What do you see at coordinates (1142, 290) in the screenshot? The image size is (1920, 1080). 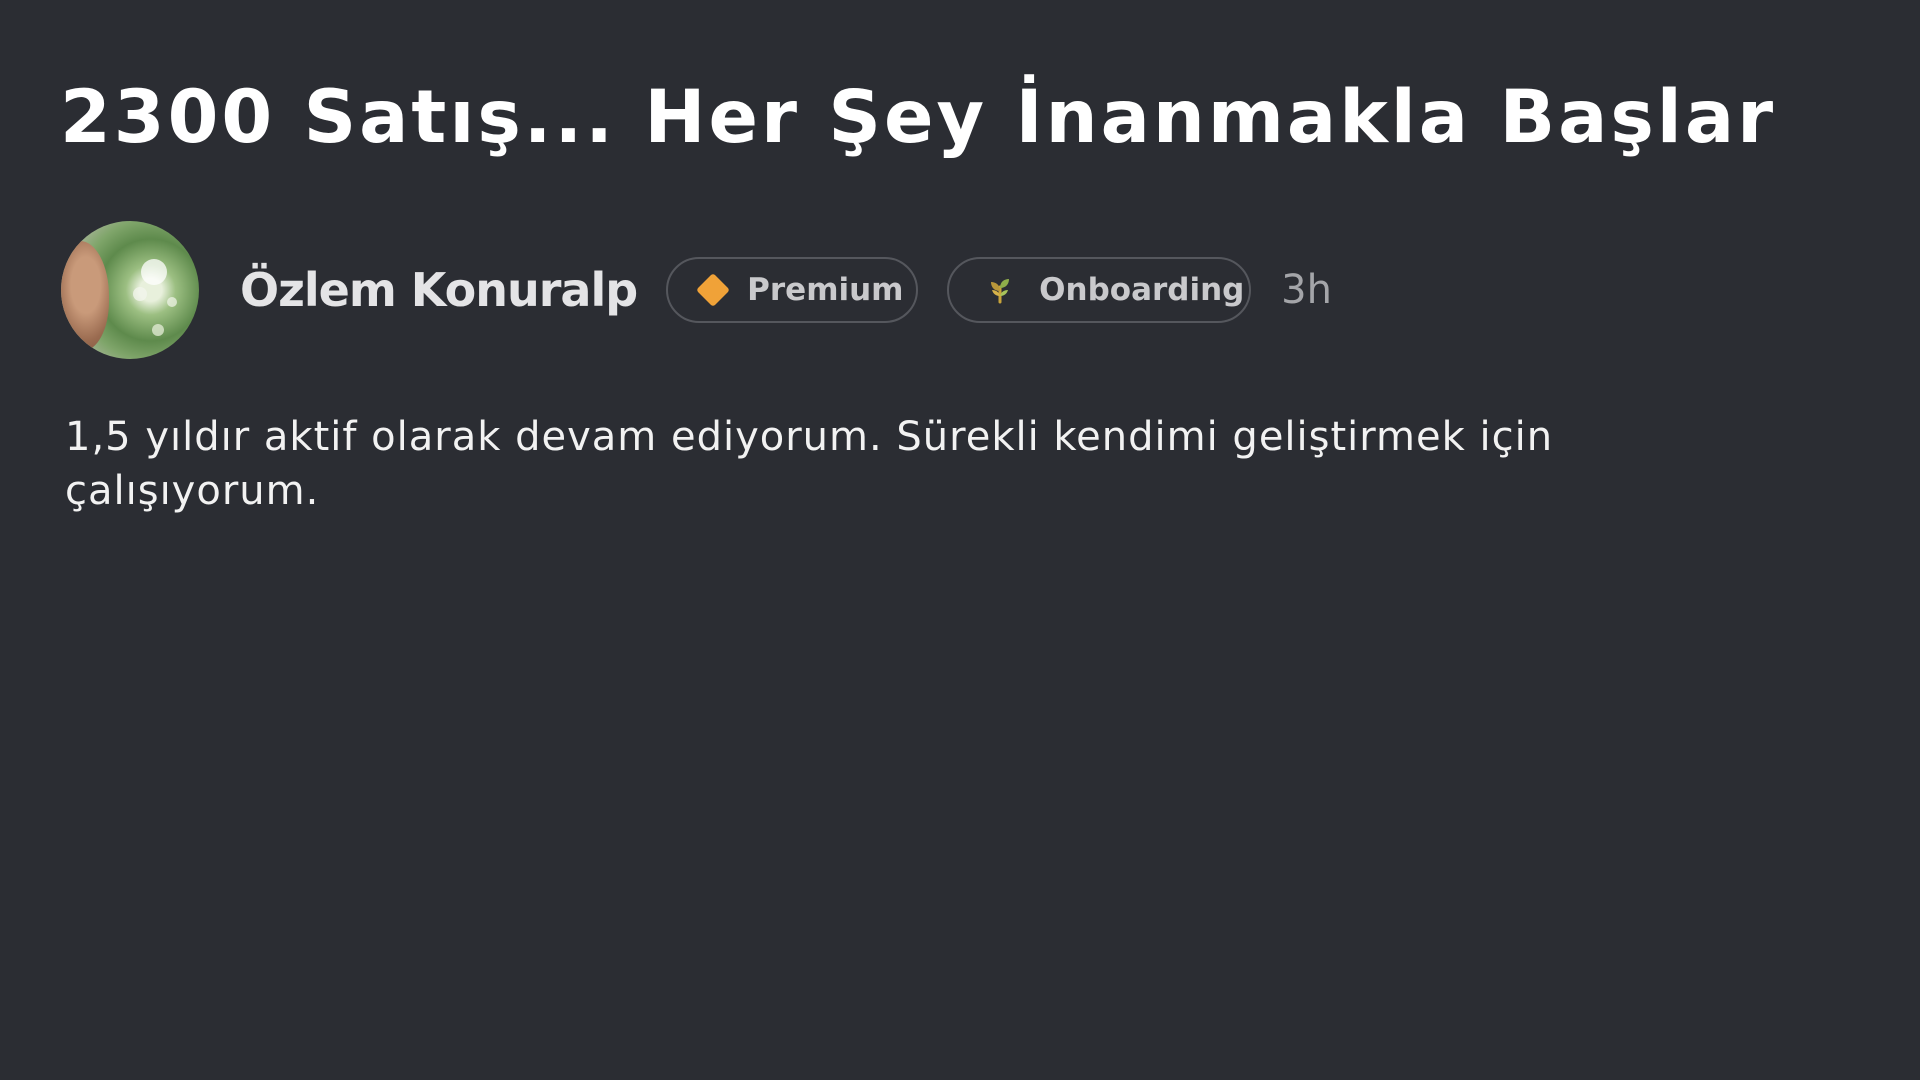 I see `onboarding-badge-label: Onboarding` at bounding box center [1142, 290].